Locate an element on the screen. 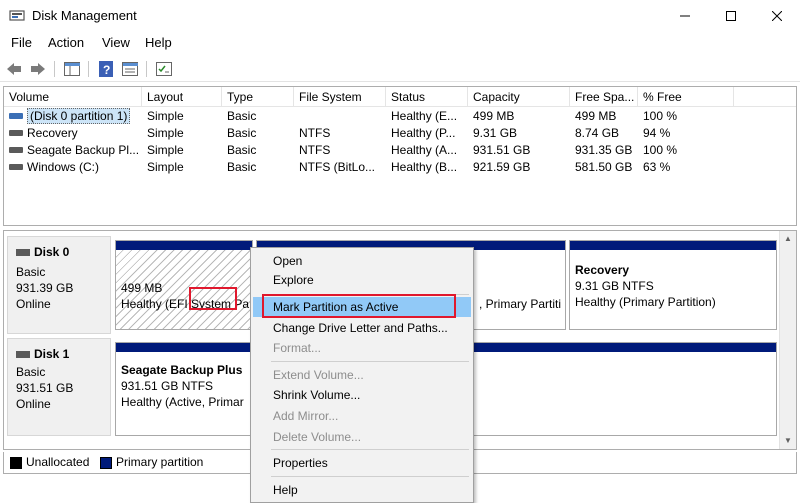  menu-open: Open is located at coordinates (362, 261).